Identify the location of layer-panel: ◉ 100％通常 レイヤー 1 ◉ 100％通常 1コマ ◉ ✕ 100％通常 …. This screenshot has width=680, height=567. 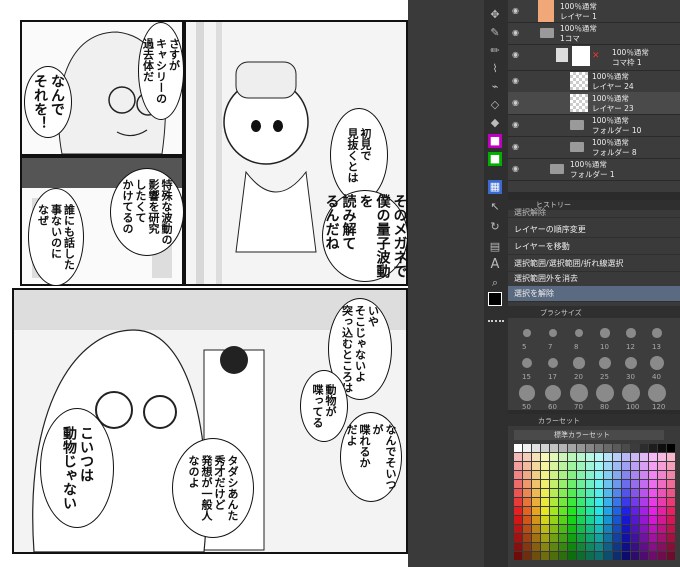
(594, 96).